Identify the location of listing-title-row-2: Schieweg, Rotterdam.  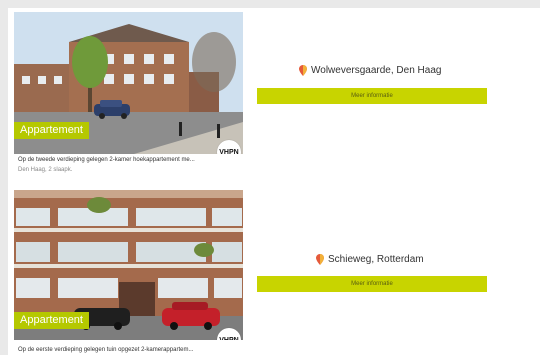
(370, 259).